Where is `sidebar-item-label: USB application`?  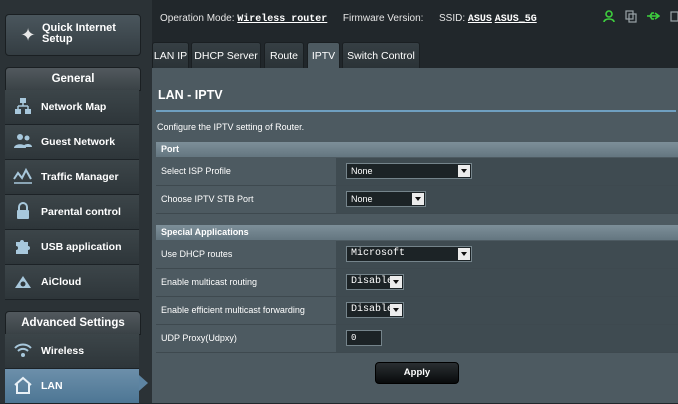
sidebar-item-label: USB application is located at coordinates (81, 247).